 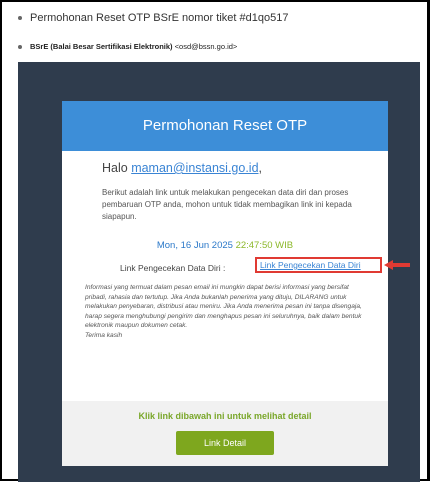 I want to click on card-title: Permohonan Reset OTP, so click(x=225, y=126).